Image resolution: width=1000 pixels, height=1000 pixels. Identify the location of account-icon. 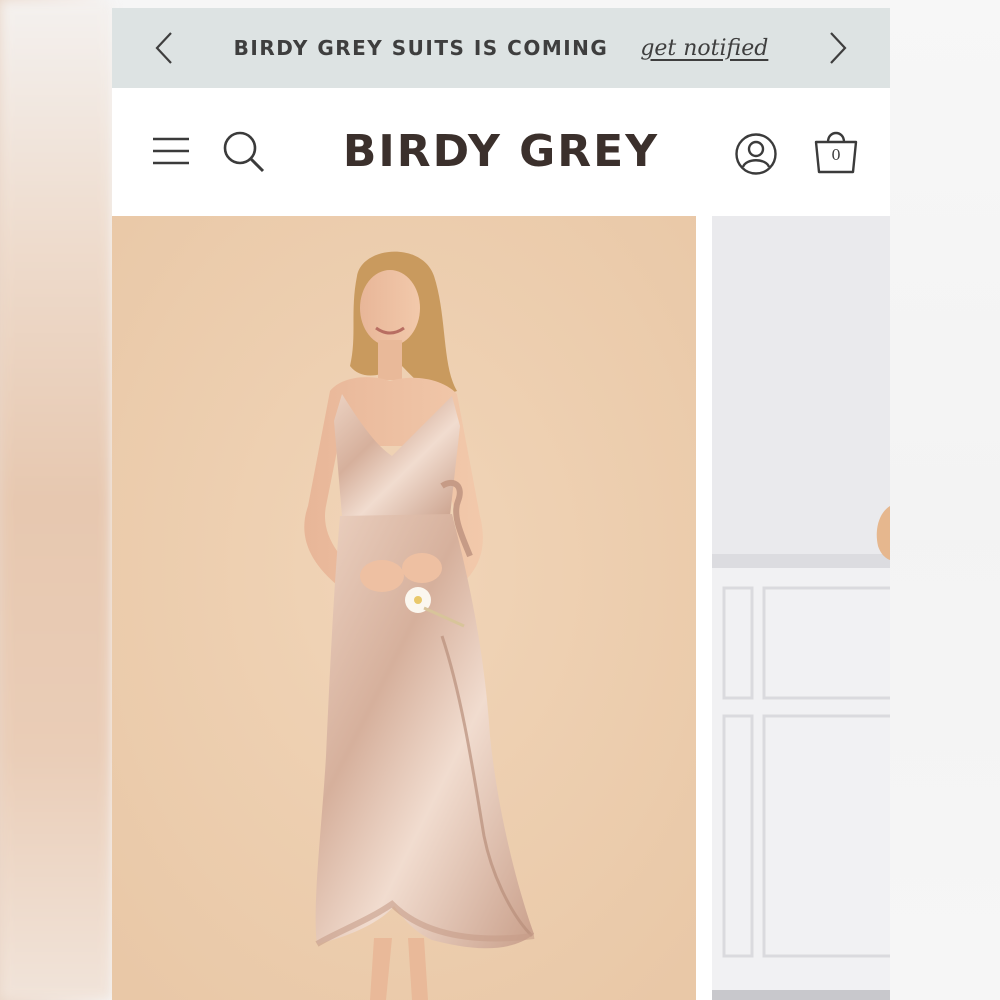
(756, 154).